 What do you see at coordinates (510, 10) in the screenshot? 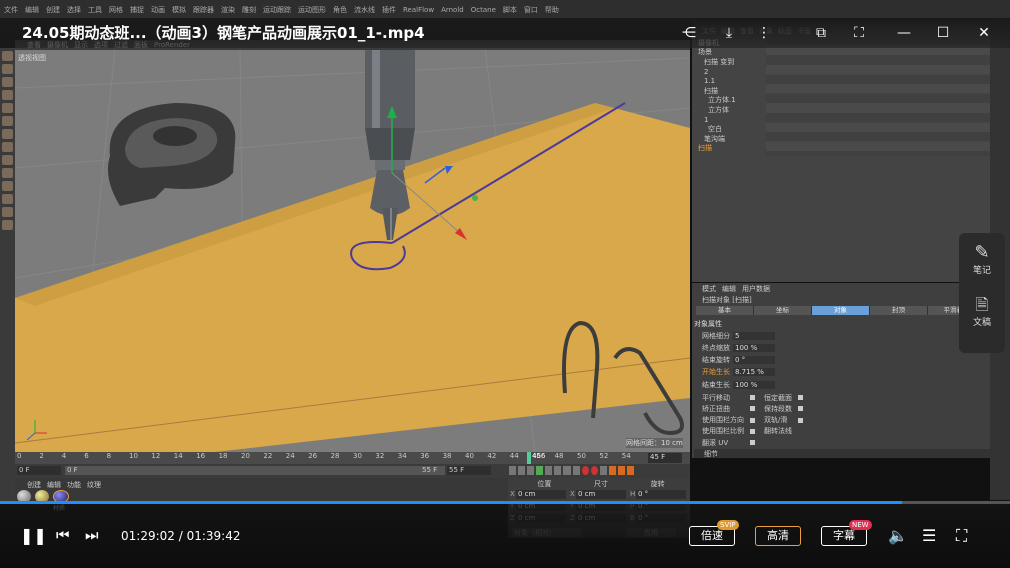
I see `menu-item: 脚本` at bounding box center [510, 10].